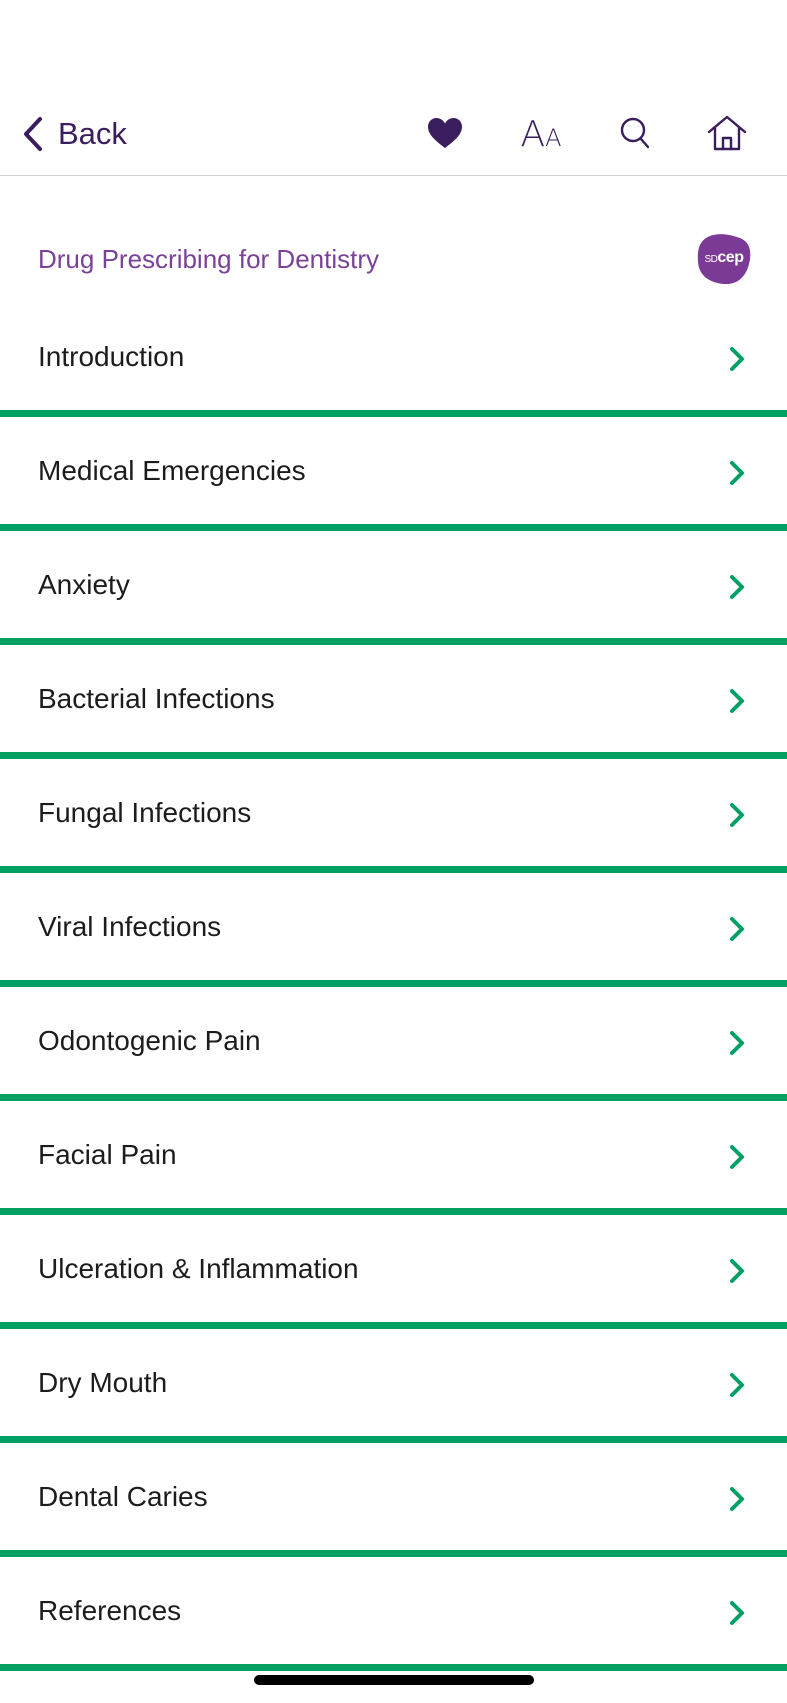 Image resolution: width=787 pixels, height=1703 pixels. What do you see at coordinates (393, 1158) in the screenshot?
I see `list-item: Facial Pain` at bounding box center [393, 1158].